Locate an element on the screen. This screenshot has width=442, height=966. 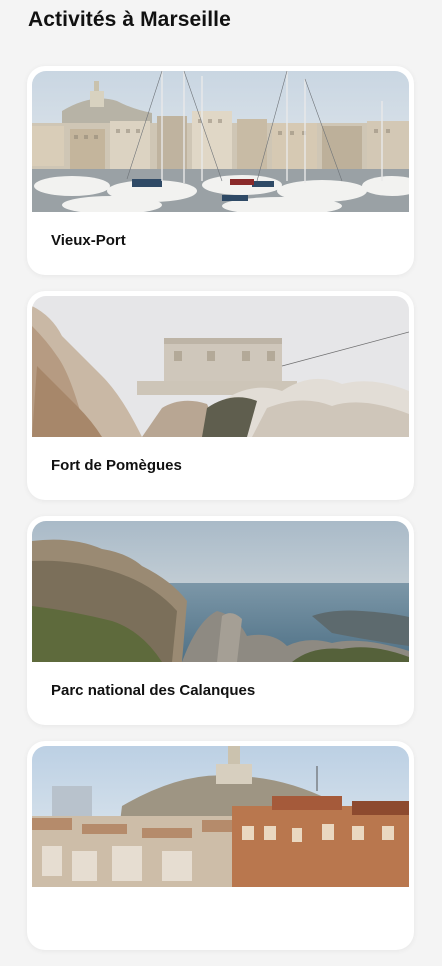
activity-photo-calanques is located at coordinates (220, 591).